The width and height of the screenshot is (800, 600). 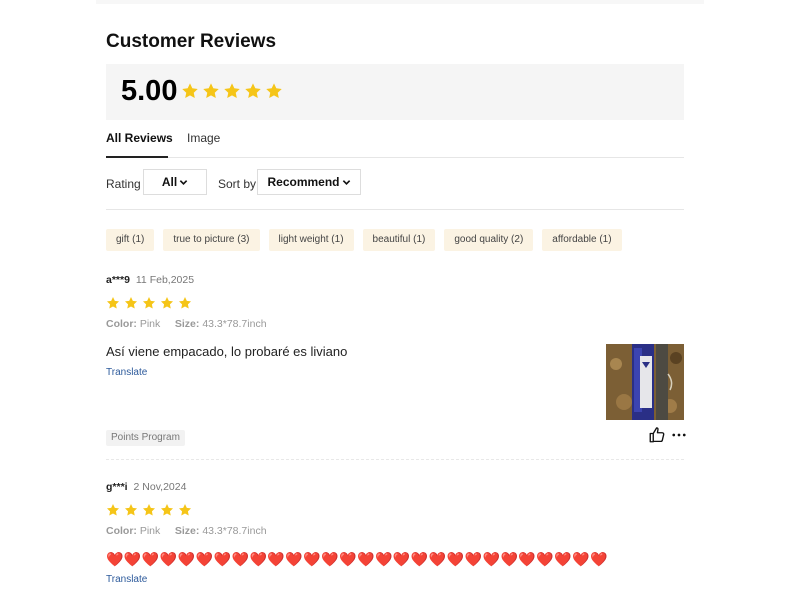 What do you see at coordinates (582, 240) in the screenshot?
I see `tag-chip: affordable (1)` at bounding box center [582, 240].